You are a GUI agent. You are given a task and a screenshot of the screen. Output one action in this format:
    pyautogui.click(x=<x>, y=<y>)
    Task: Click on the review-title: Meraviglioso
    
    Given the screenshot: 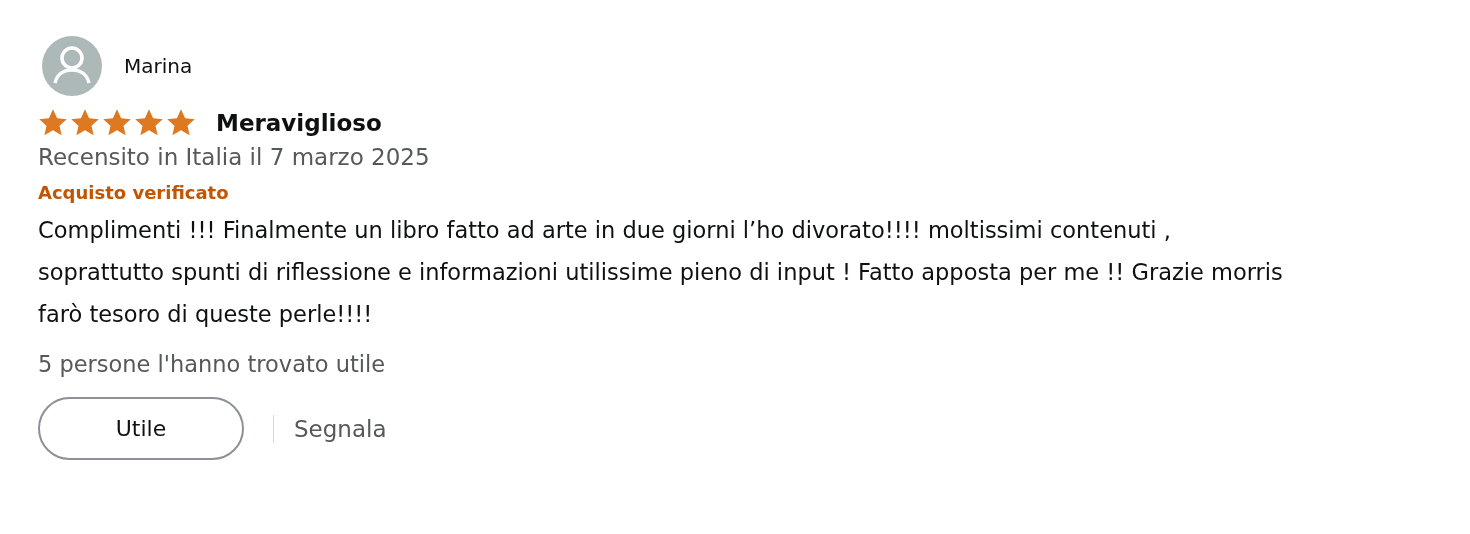 What is the action you would take?
    pyautogui.click(x=299, y=123)
    